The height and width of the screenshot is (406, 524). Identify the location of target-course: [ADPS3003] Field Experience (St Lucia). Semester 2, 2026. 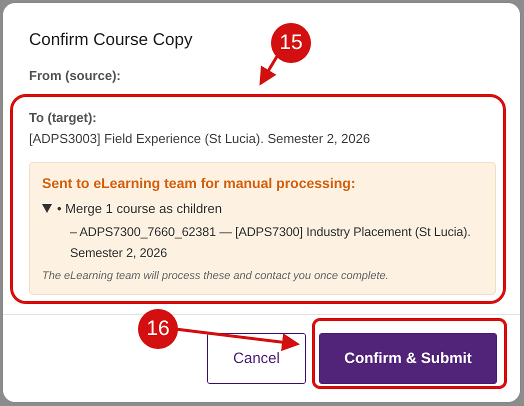
(200, 138).